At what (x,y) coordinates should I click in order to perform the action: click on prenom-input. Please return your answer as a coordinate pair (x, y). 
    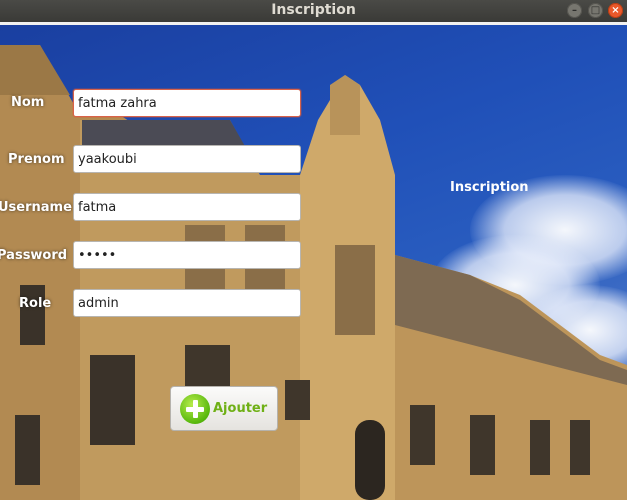
    Looking at the image, I should click on (187, 159).